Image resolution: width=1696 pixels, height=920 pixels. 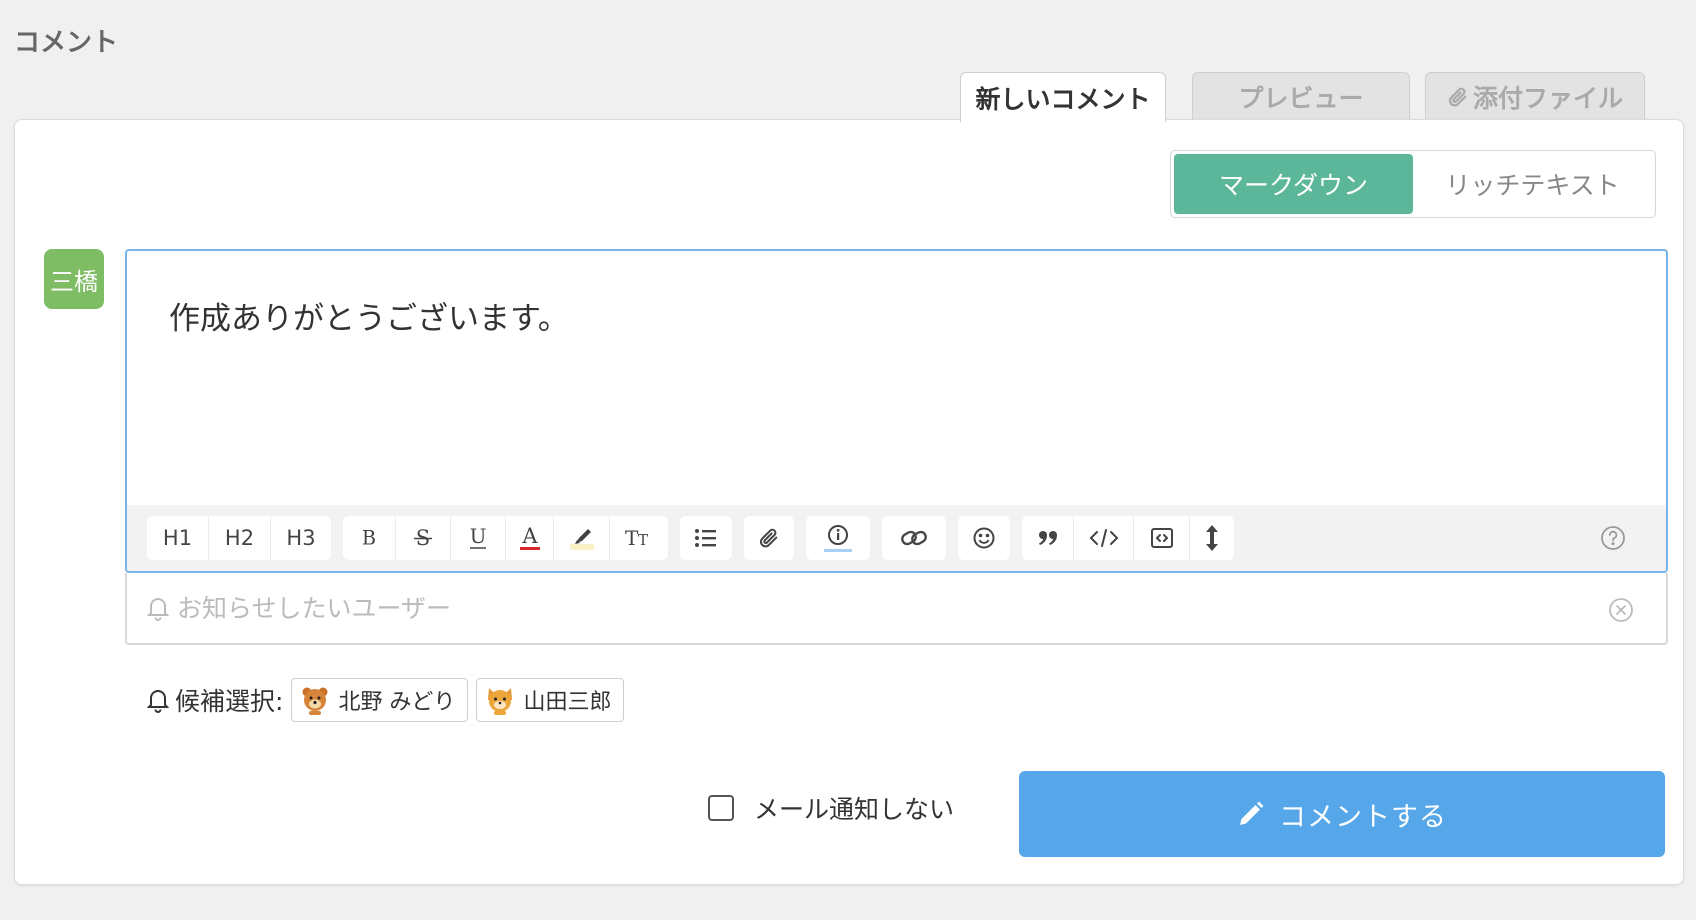 I want to click on code-icon, so click(x=1103, y=538).